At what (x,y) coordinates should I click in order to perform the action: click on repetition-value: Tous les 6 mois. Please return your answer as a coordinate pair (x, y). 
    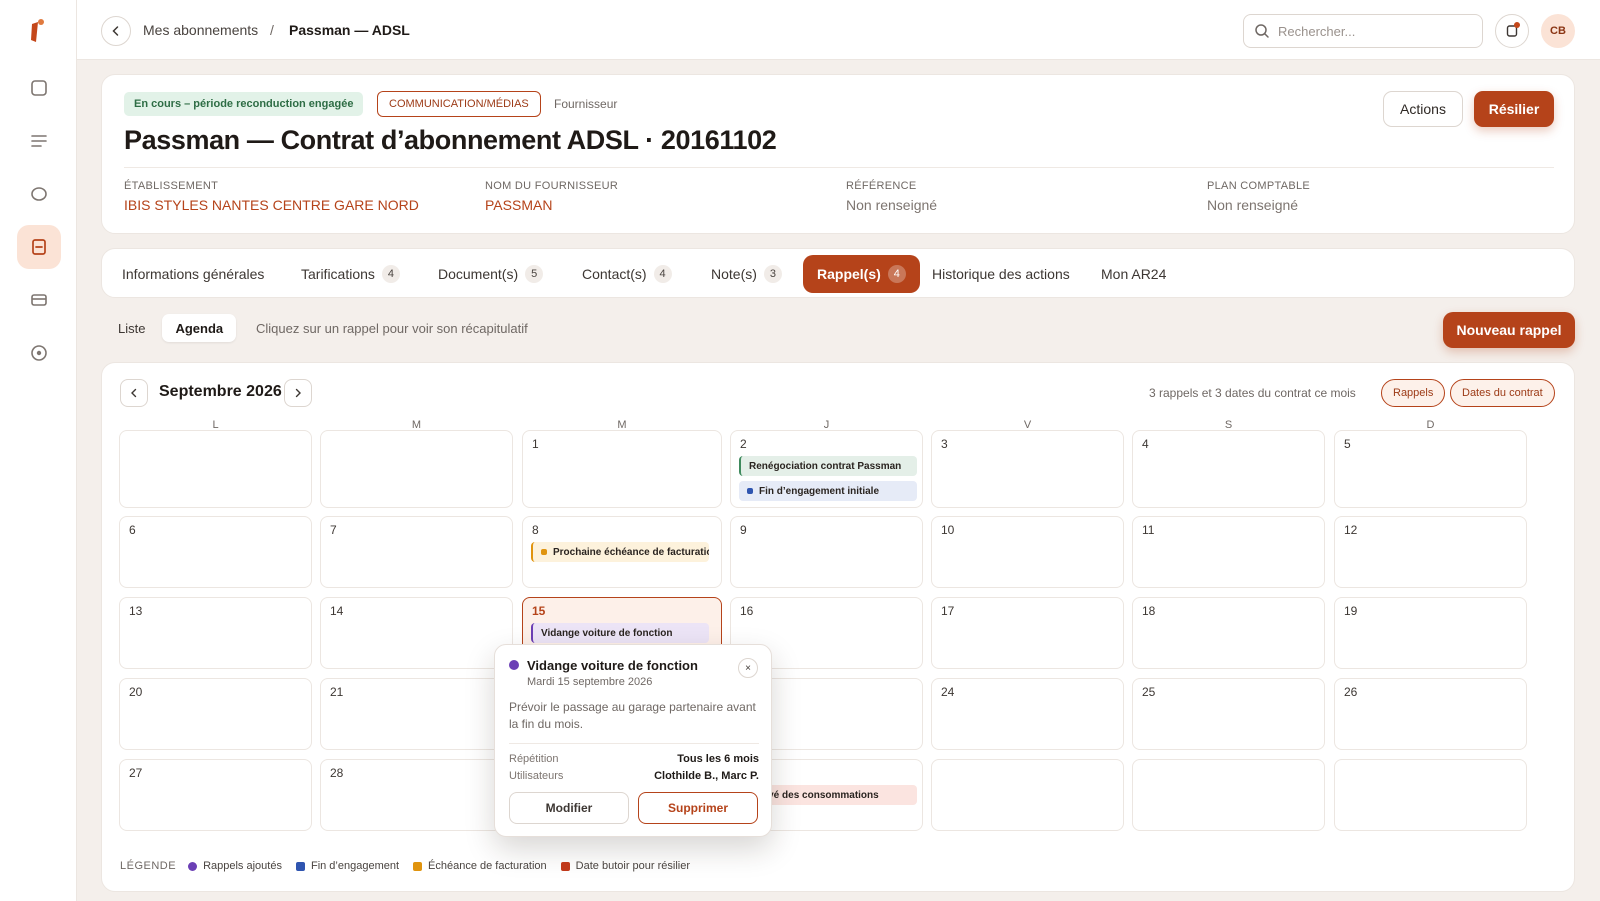
    Looking at the image, I should click on (718, 759).